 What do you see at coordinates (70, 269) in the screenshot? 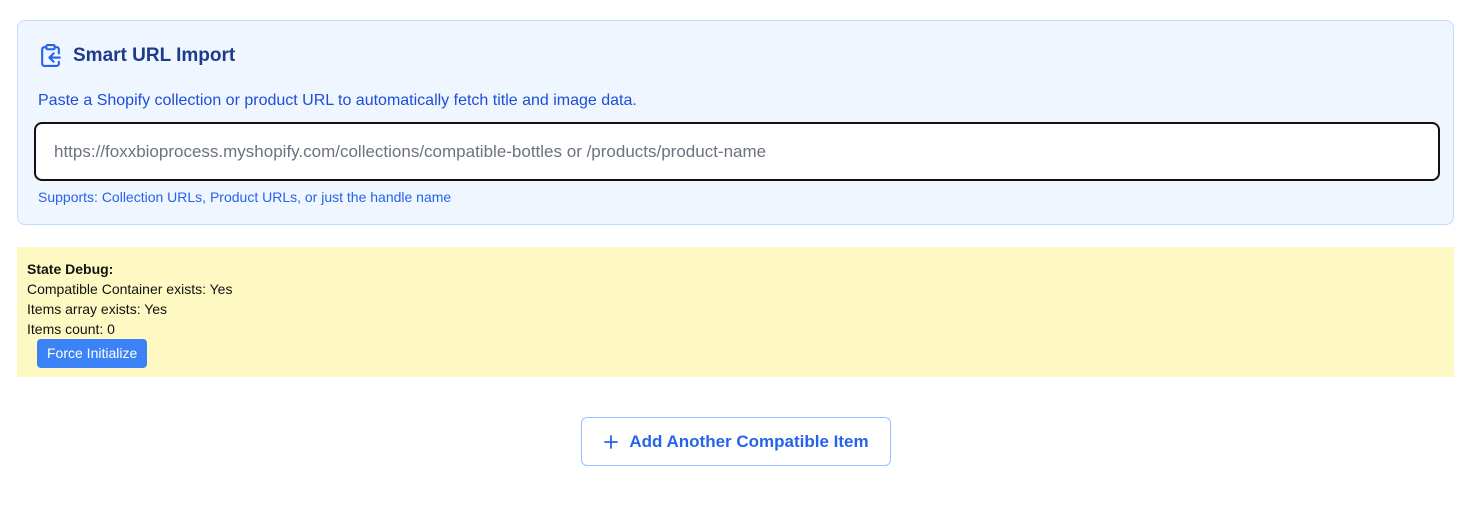
I see `debug-title: State Debug:` at bounding box center [70, 269].